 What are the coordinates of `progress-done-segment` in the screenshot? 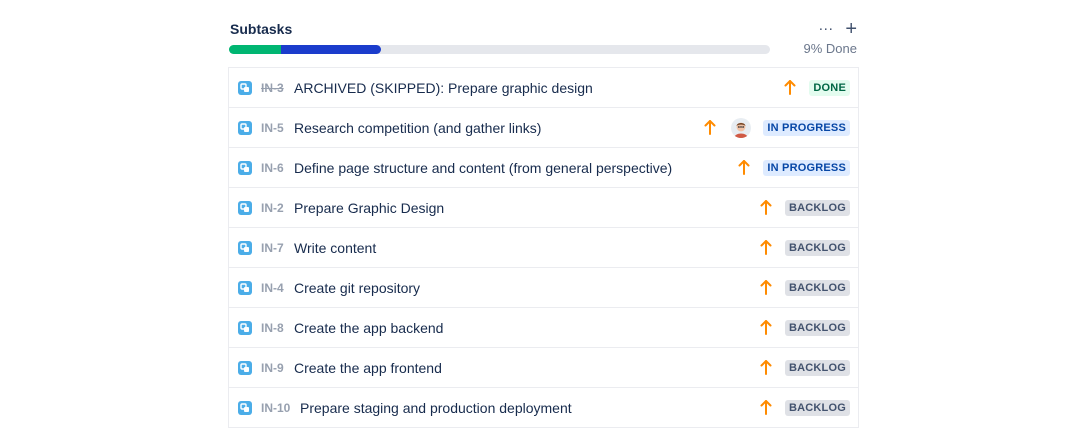 It's located at (255, 49).